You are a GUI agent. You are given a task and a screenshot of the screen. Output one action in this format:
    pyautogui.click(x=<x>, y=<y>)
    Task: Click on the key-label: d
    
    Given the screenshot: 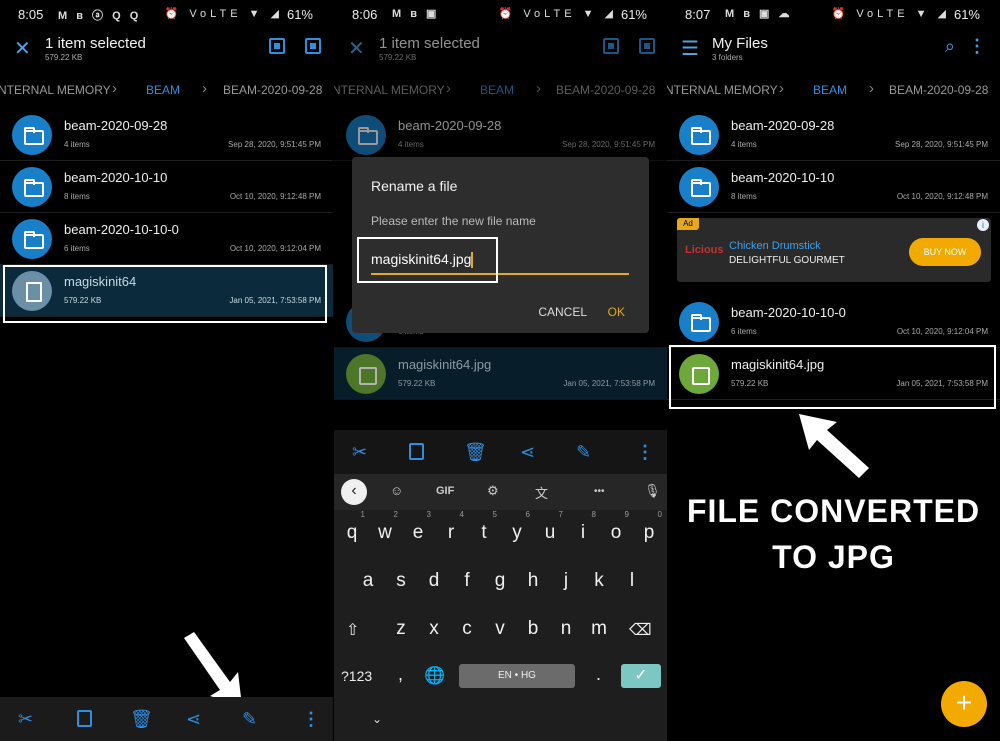 What is the action you would take?
    pyautogui.click(x=434, y=580)
    